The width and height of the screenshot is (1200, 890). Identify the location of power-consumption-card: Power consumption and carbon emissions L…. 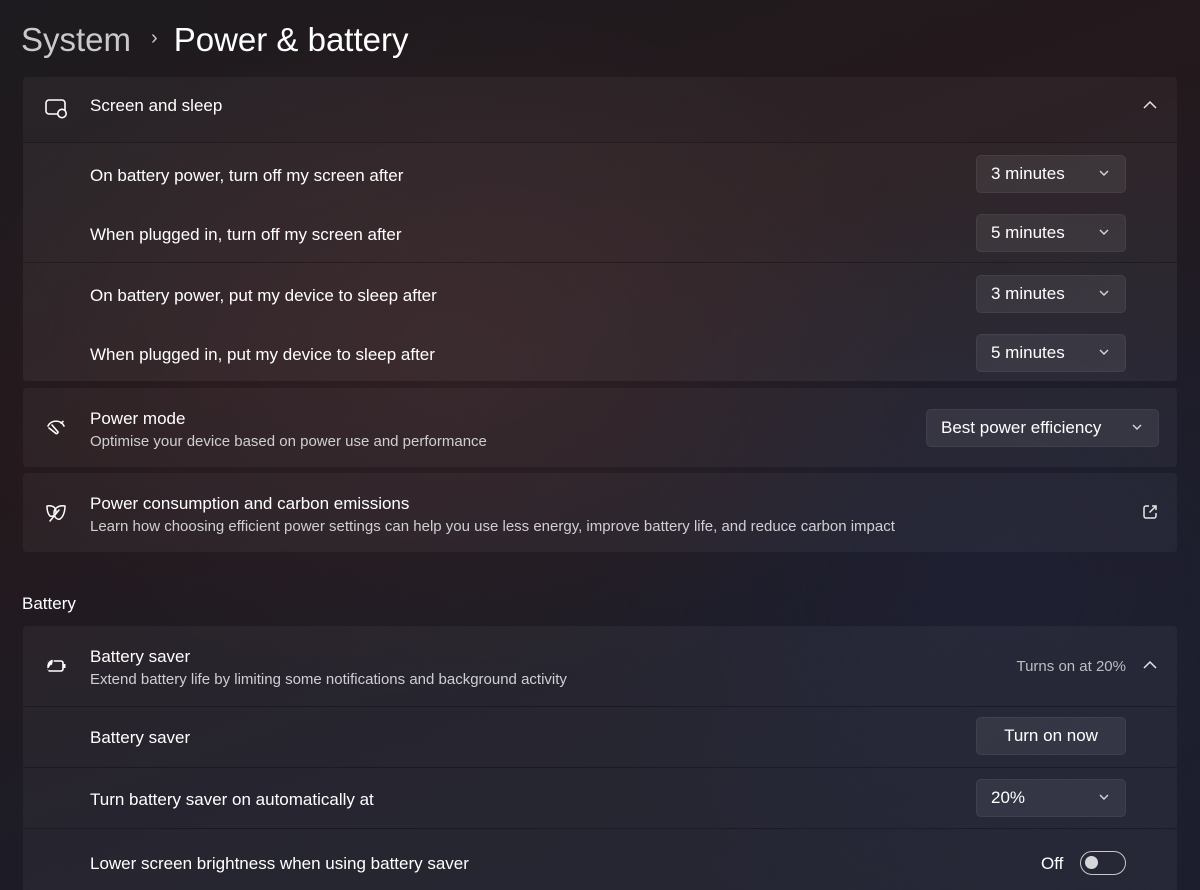
(600, 512).